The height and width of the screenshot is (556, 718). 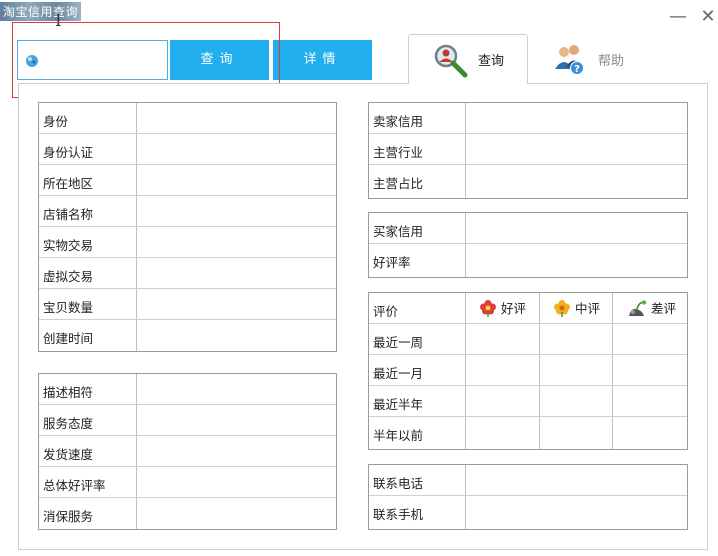 What do you see at coordinates (528, 228) in the screenshot?
I see `table-row: 买家信用` at bounding box center [528, 228].